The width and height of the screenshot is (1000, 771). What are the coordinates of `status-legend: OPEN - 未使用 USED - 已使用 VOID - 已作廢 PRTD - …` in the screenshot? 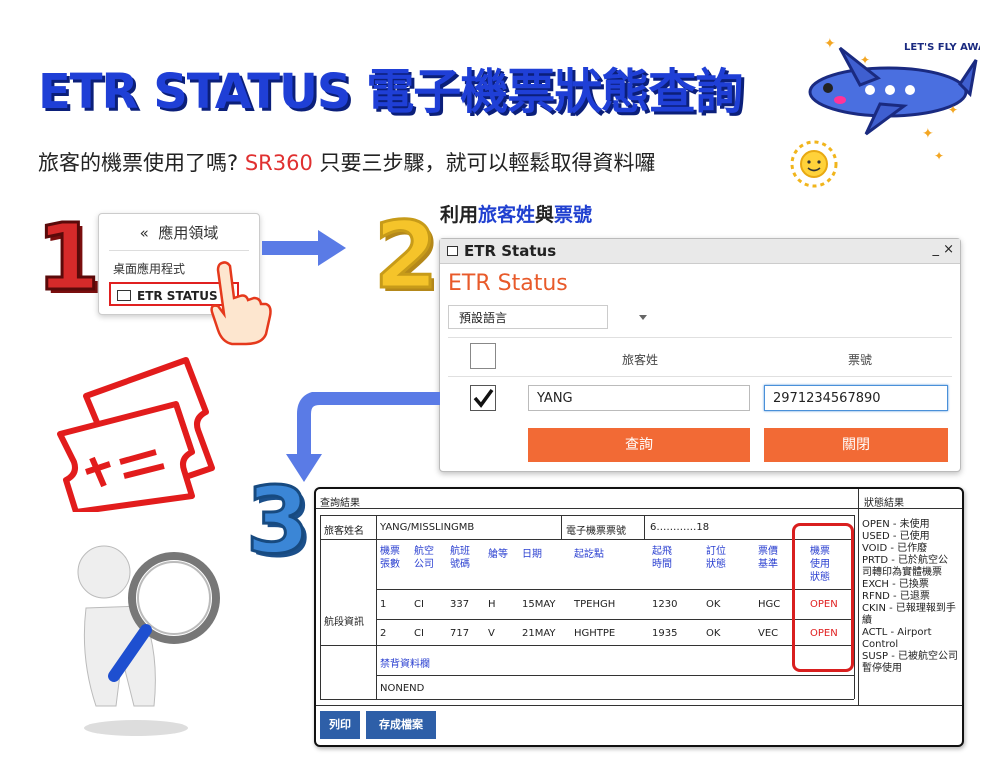 It's located at (910, 597).